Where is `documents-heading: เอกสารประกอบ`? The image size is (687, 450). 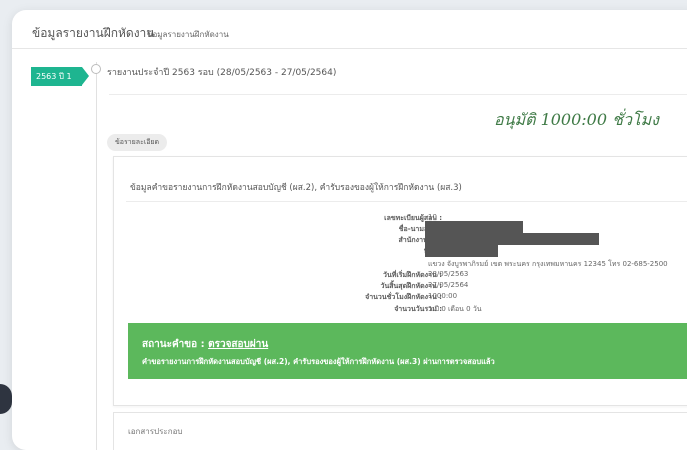
documents-heading: เอกสารประกอบ is located at coordinates (155, 431).